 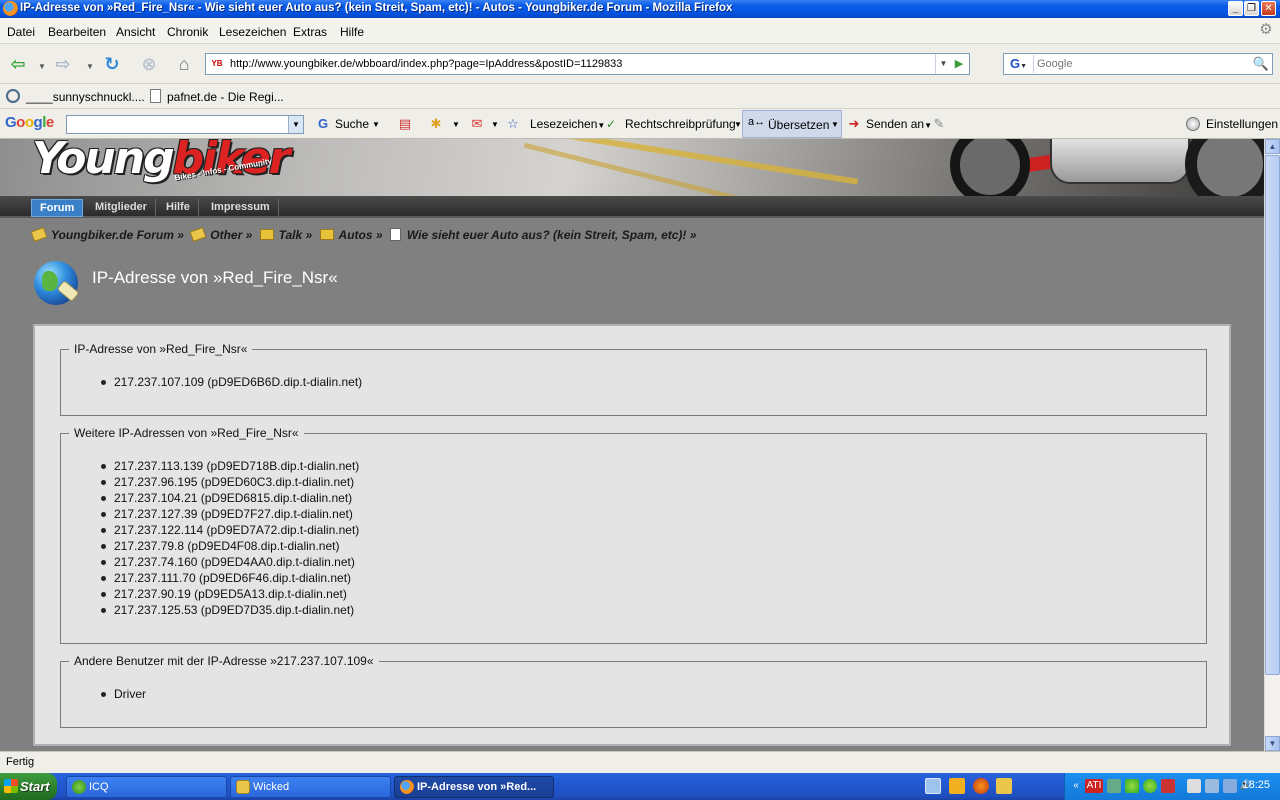 What do you see at coordinates (1193, 124) in the screenshot?
I see `settings-icon` at bounding box center [1193, 124].